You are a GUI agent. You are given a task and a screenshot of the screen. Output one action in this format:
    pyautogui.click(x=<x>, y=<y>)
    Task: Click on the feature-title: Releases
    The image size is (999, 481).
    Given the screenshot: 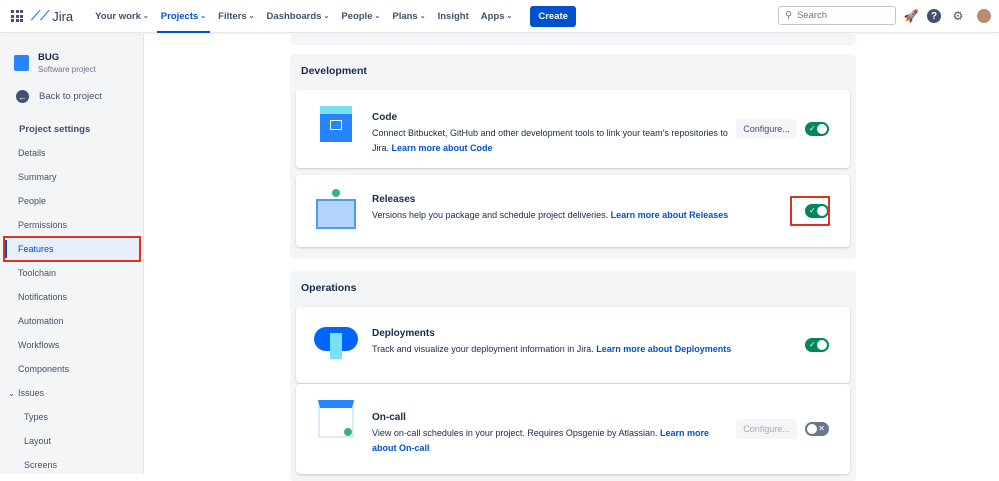 What is the action you would take?
    pyautogui.click(x=394, y=199)
    